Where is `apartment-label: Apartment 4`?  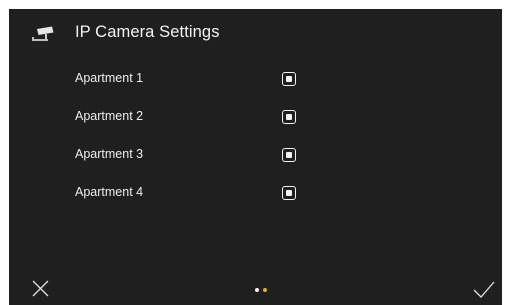 apartment-label: Apartment 4 is located at coordinates (109, 192).